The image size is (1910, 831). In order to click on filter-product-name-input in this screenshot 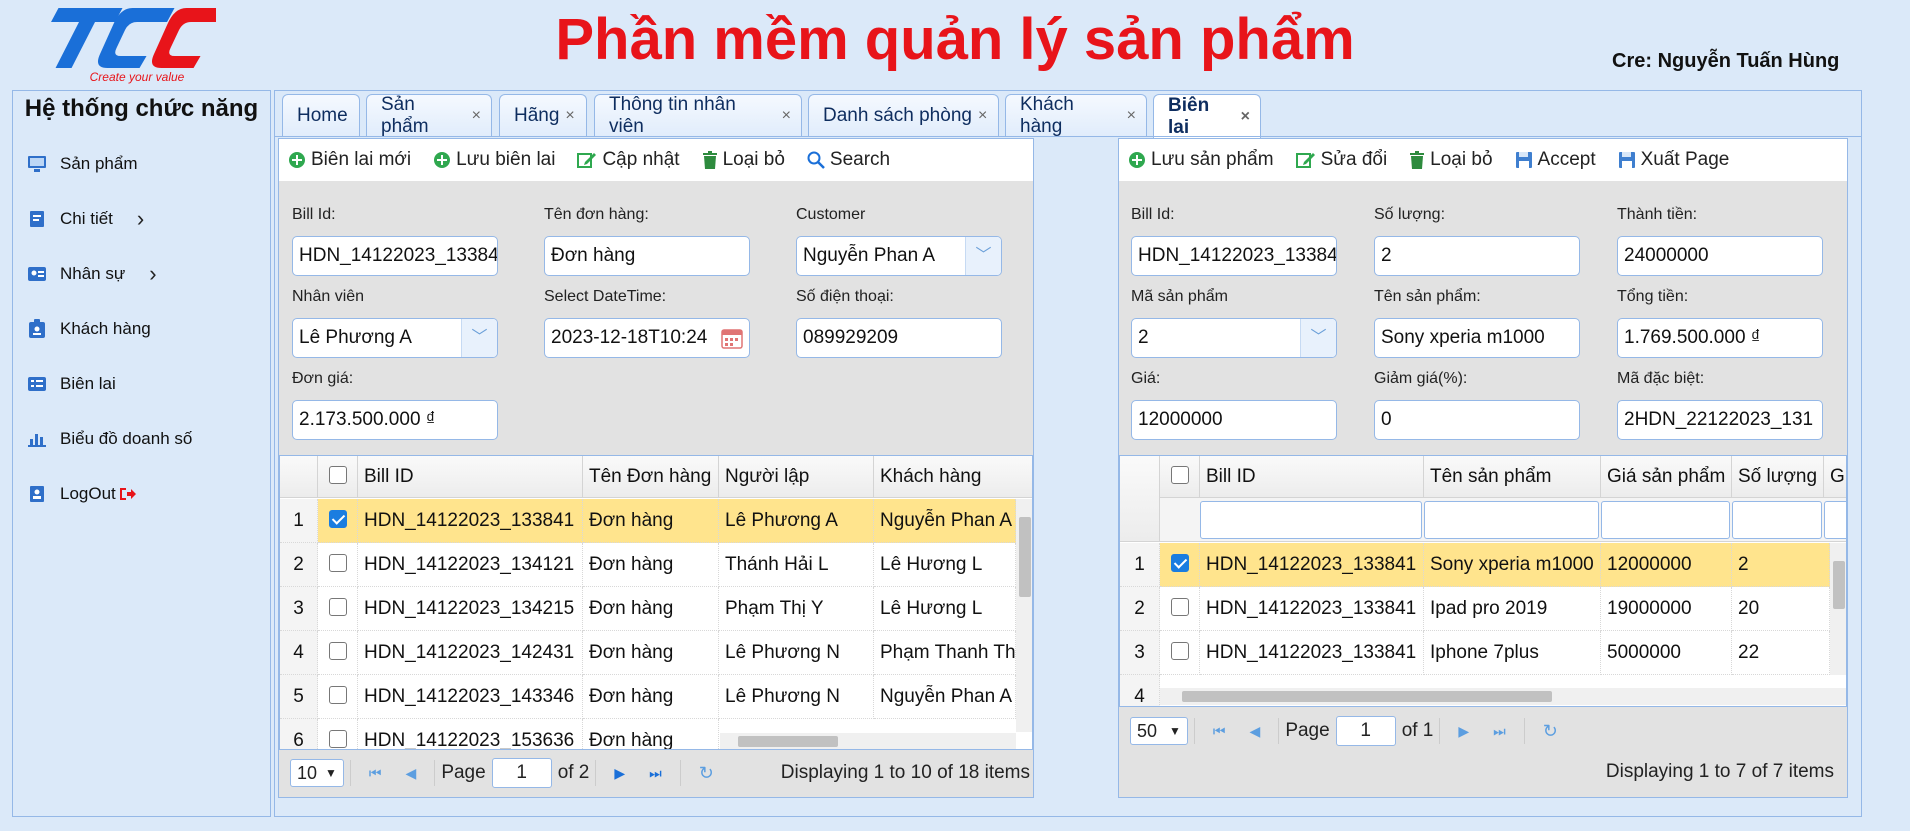, I will do `click(1511, 520)`.